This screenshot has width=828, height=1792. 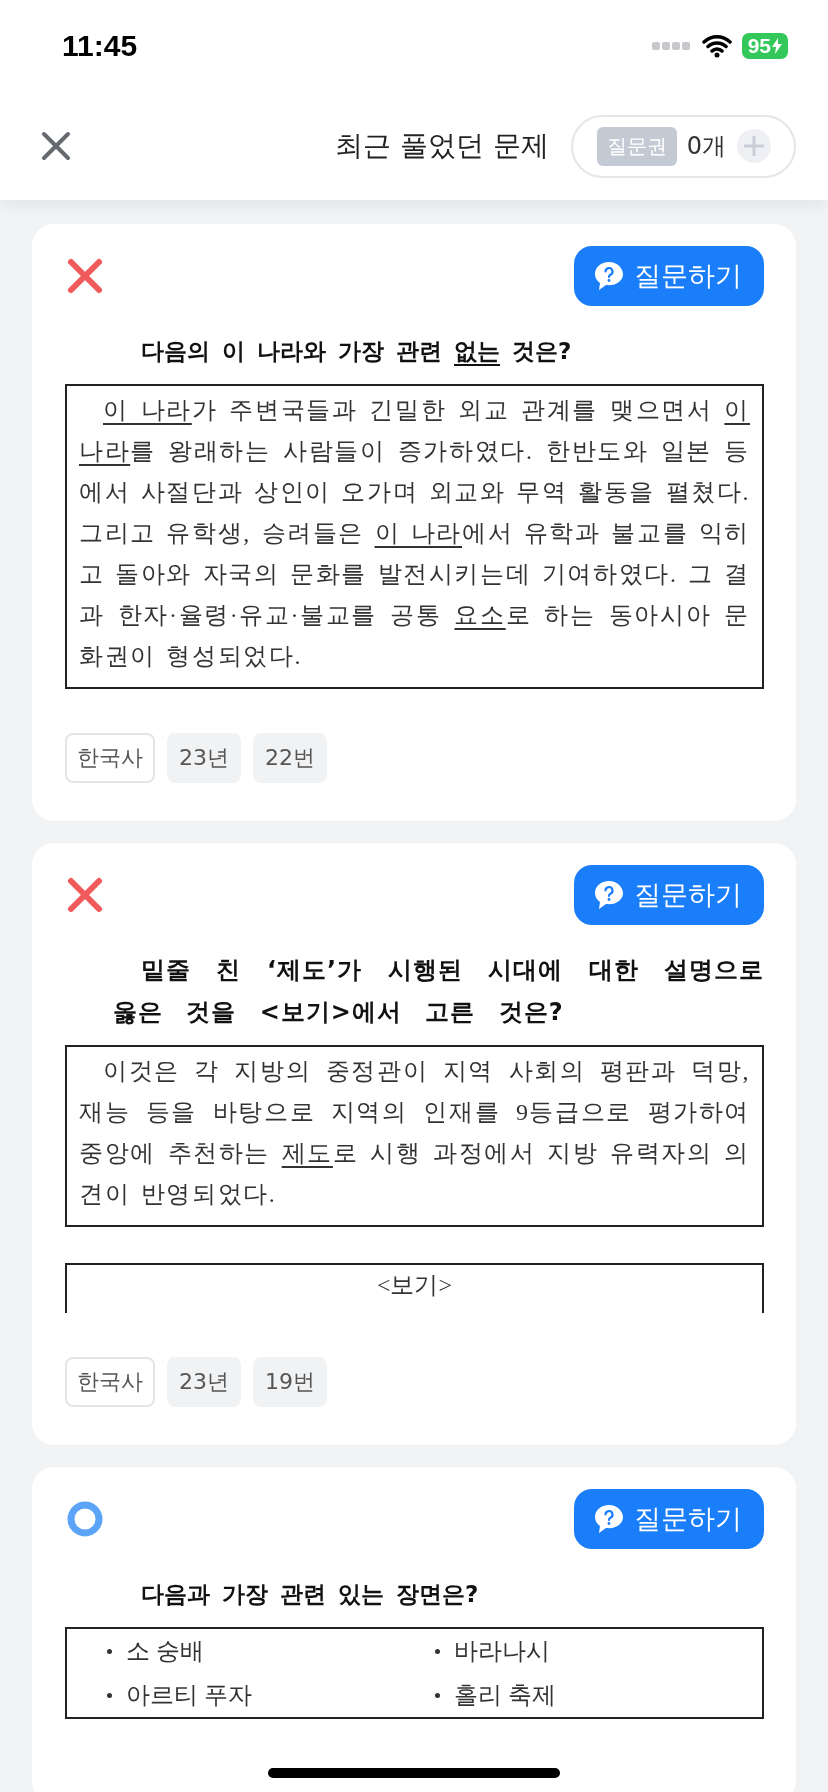 I want to click on list-item: 바라나시, so click(x=501, y=1651).